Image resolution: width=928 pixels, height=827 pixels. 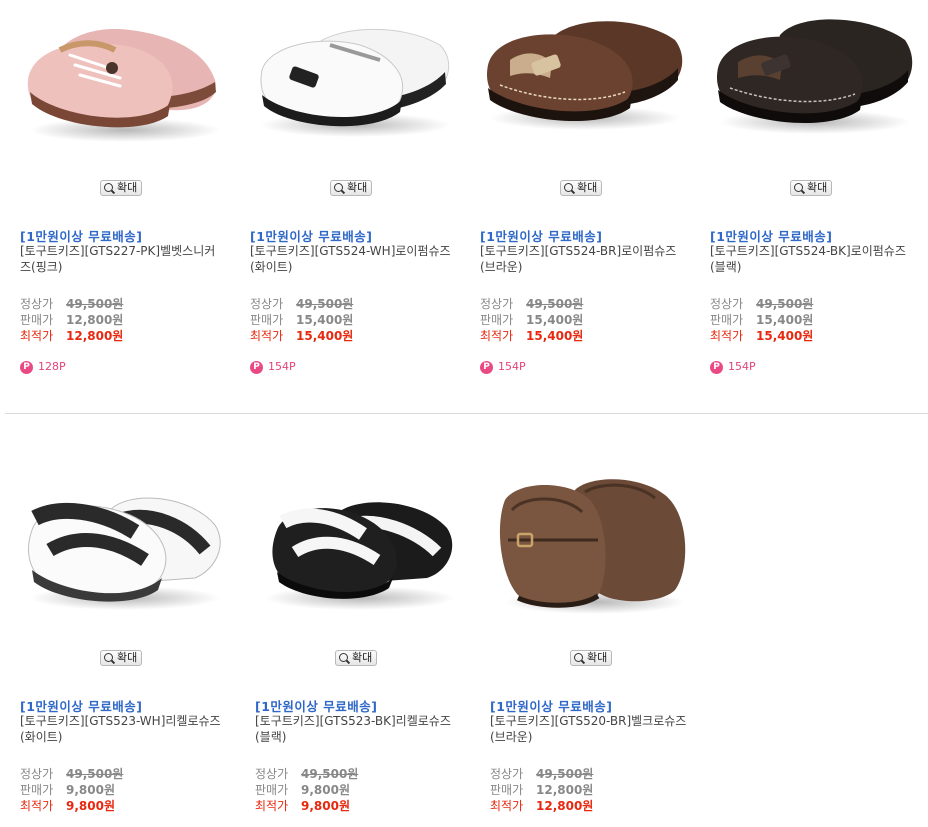 I want to click on product-name-link: [토구트키즈][GTS523-WH]리켈로슈즈(화이트), so click(x=122, y=729).